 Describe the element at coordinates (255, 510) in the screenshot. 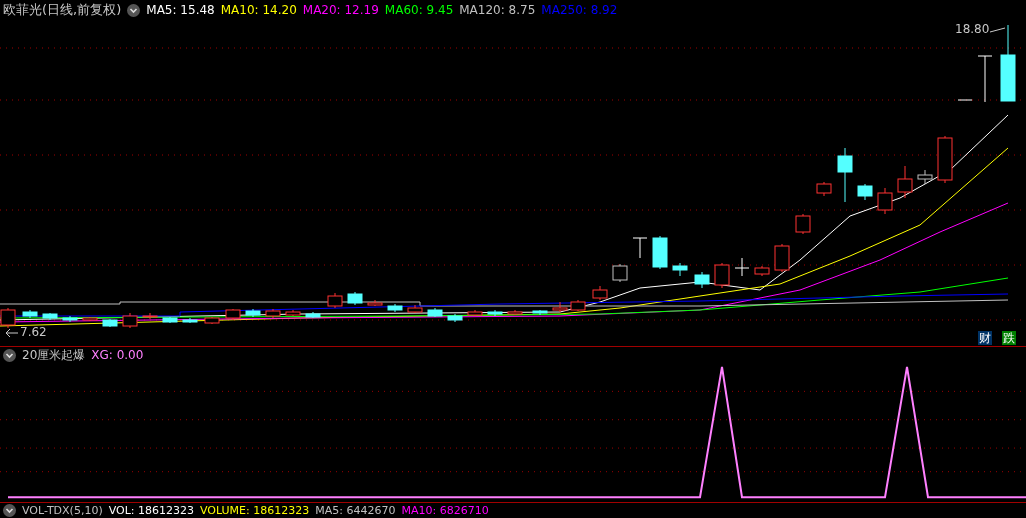

I see `volume-reading: VOLUME: 18612323` at that location.